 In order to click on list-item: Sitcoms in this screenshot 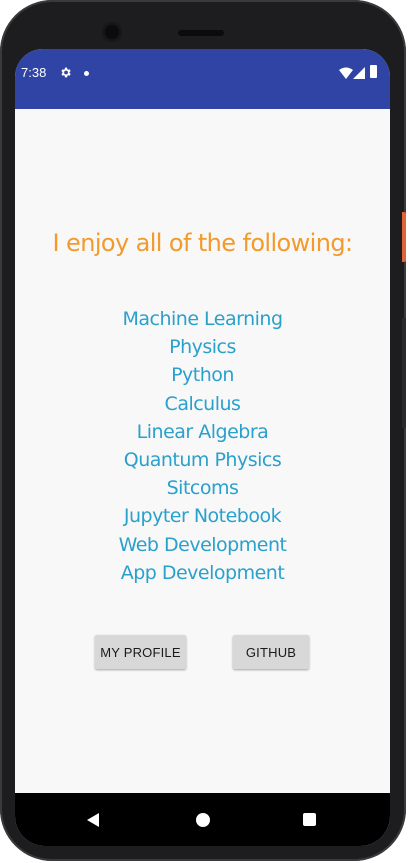, I will do `click(202, 488)`.